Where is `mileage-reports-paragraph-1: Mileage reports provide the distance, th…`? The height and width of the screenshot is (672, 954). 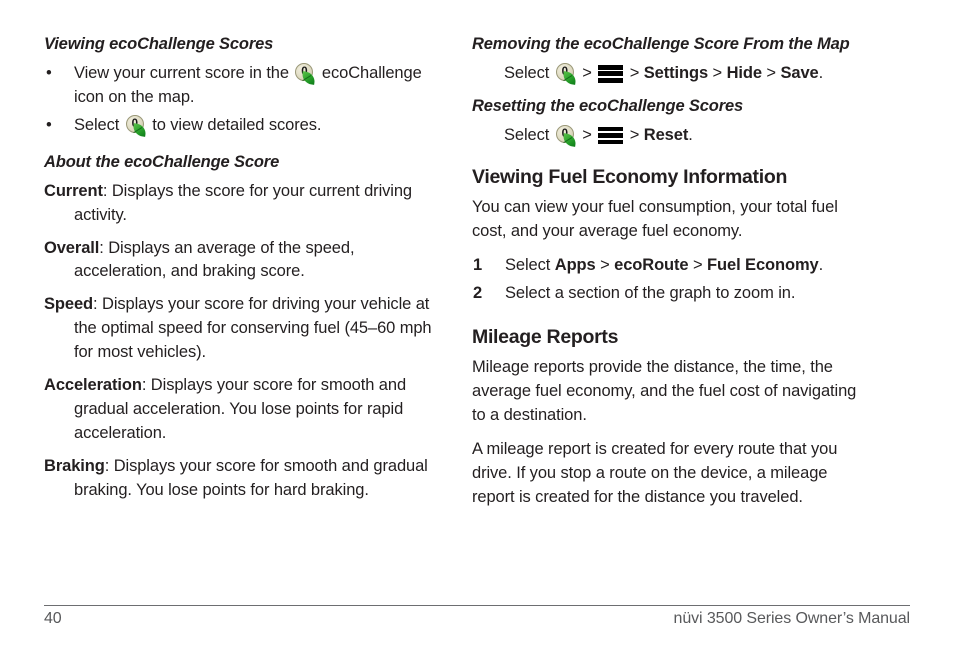 mileage-reports-paragraph-1: Mileage reports provide the distance, th… is located at coordinates (664, 391).